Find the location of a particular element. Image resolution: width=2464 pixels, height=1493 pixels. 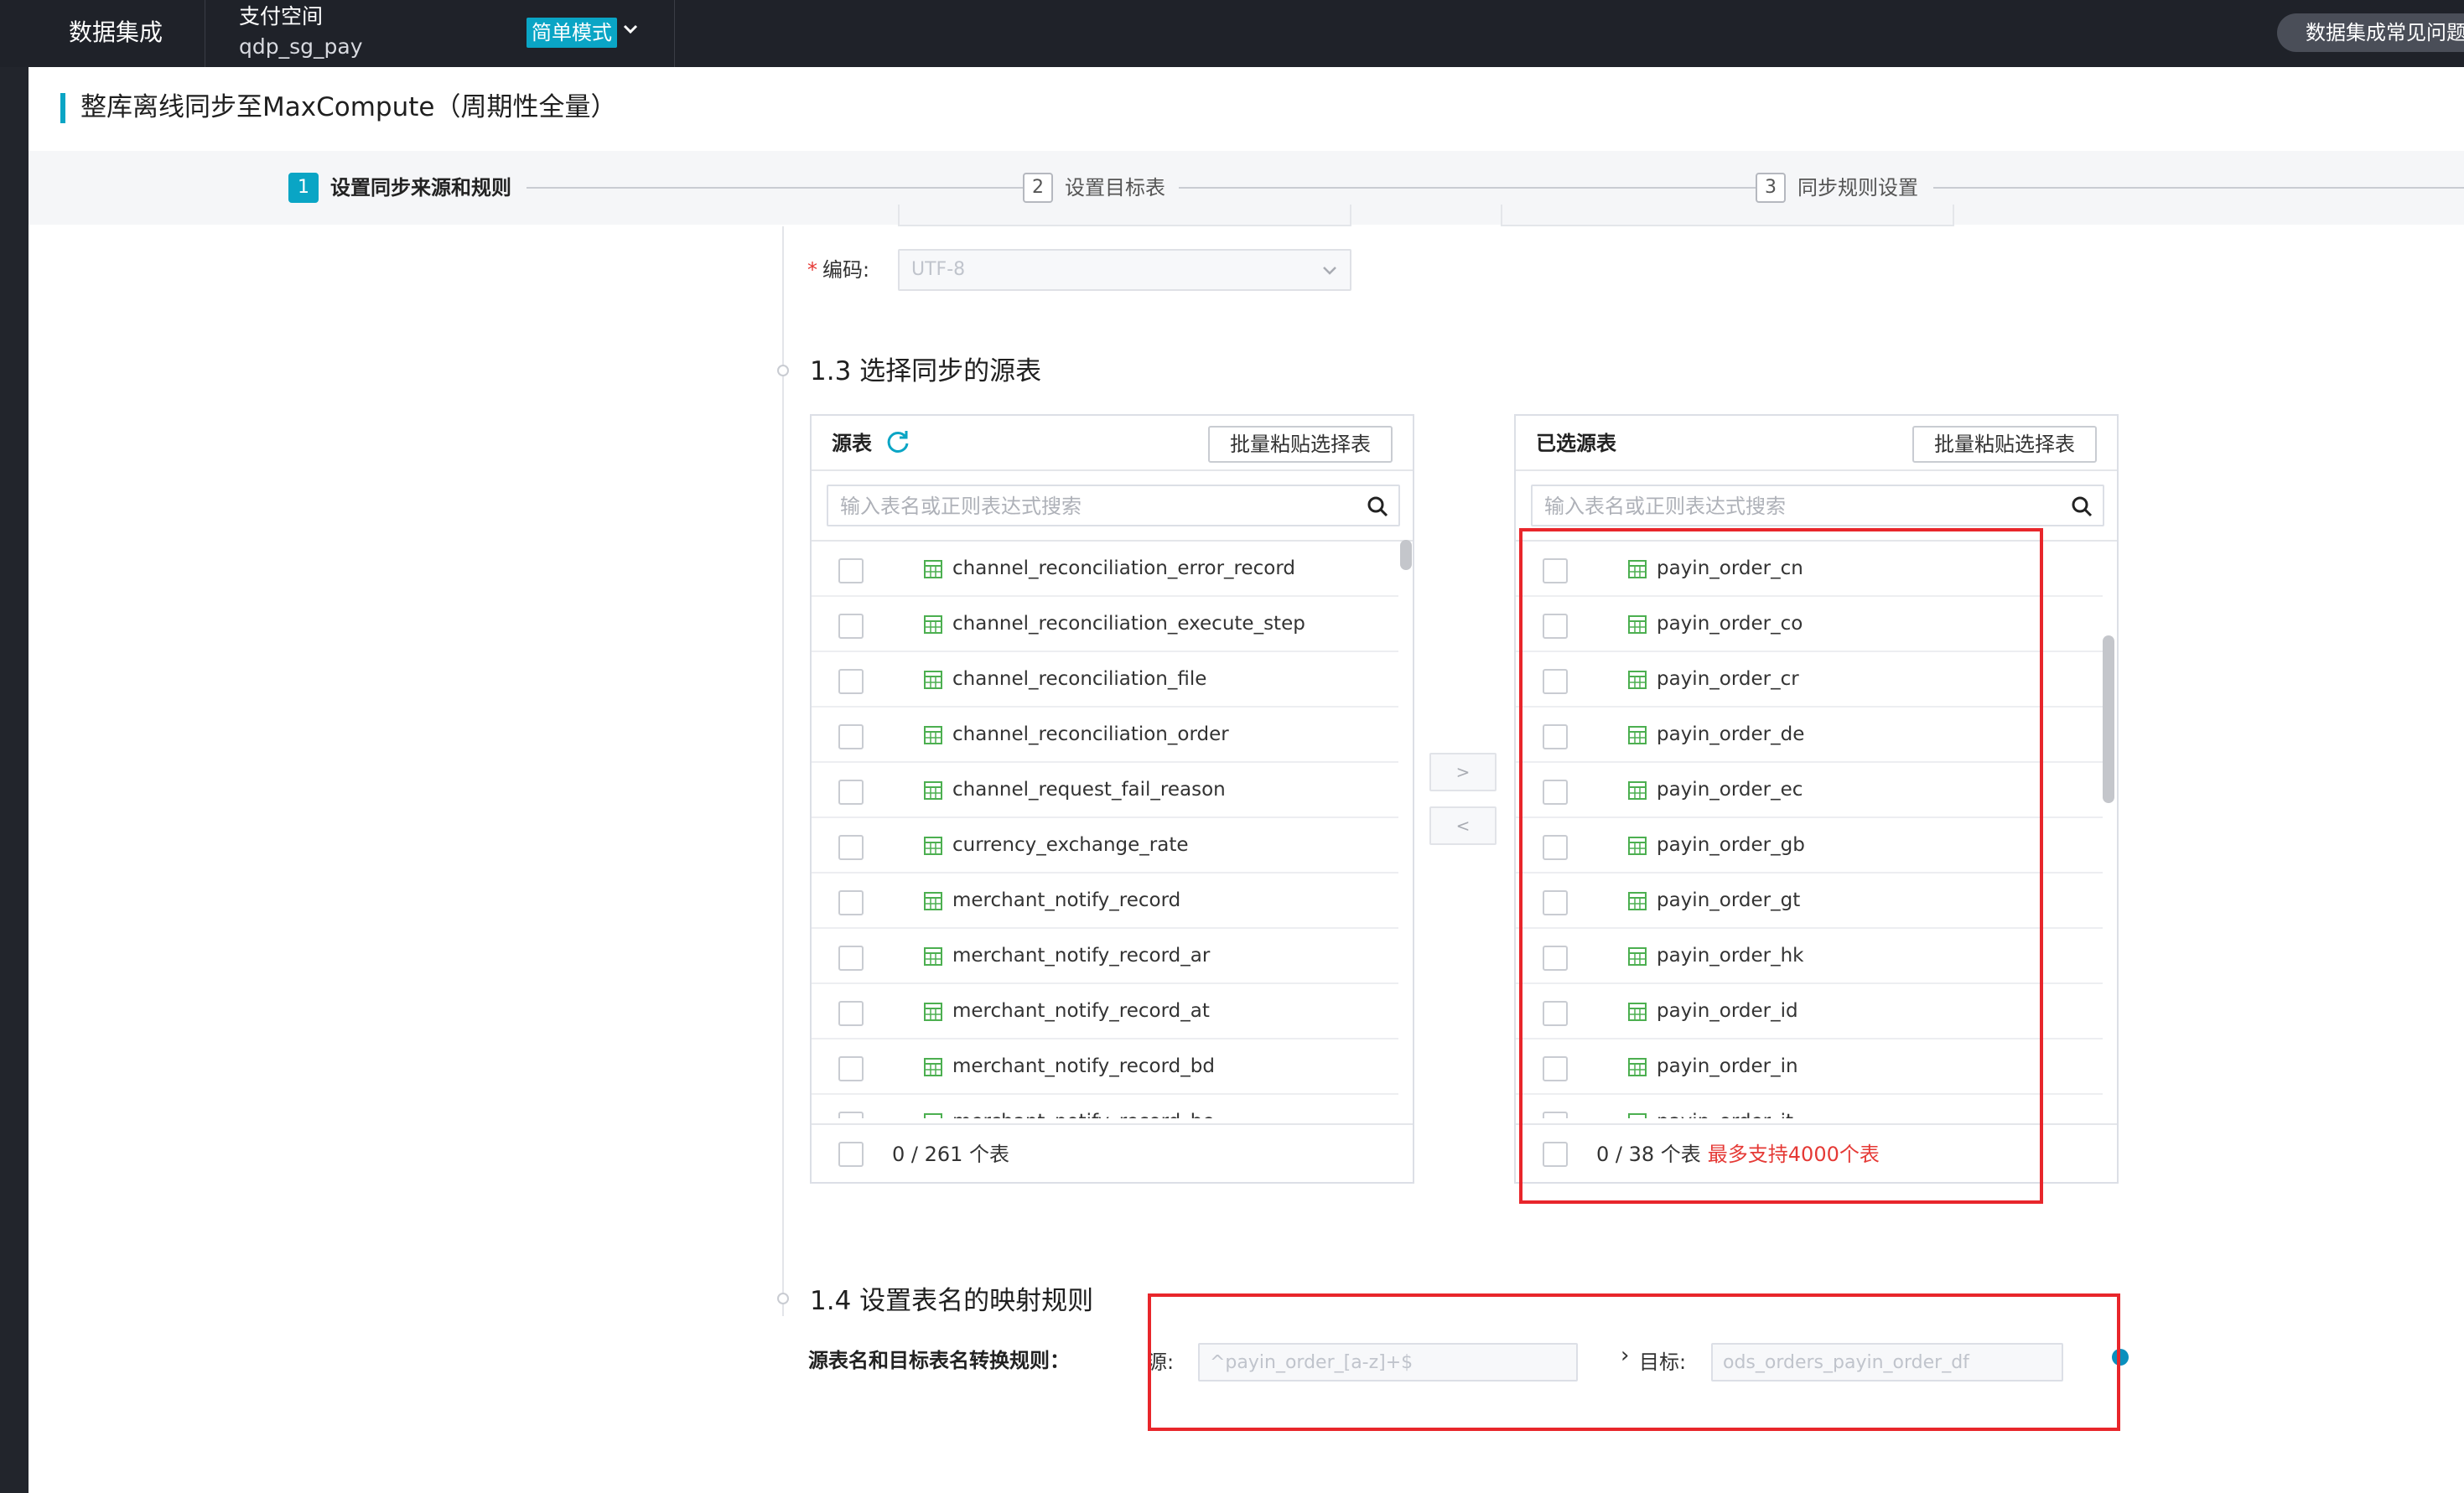

mapping-rule-label: 源表名和目标表名转换规则： is located at coordinates (939, 1360).